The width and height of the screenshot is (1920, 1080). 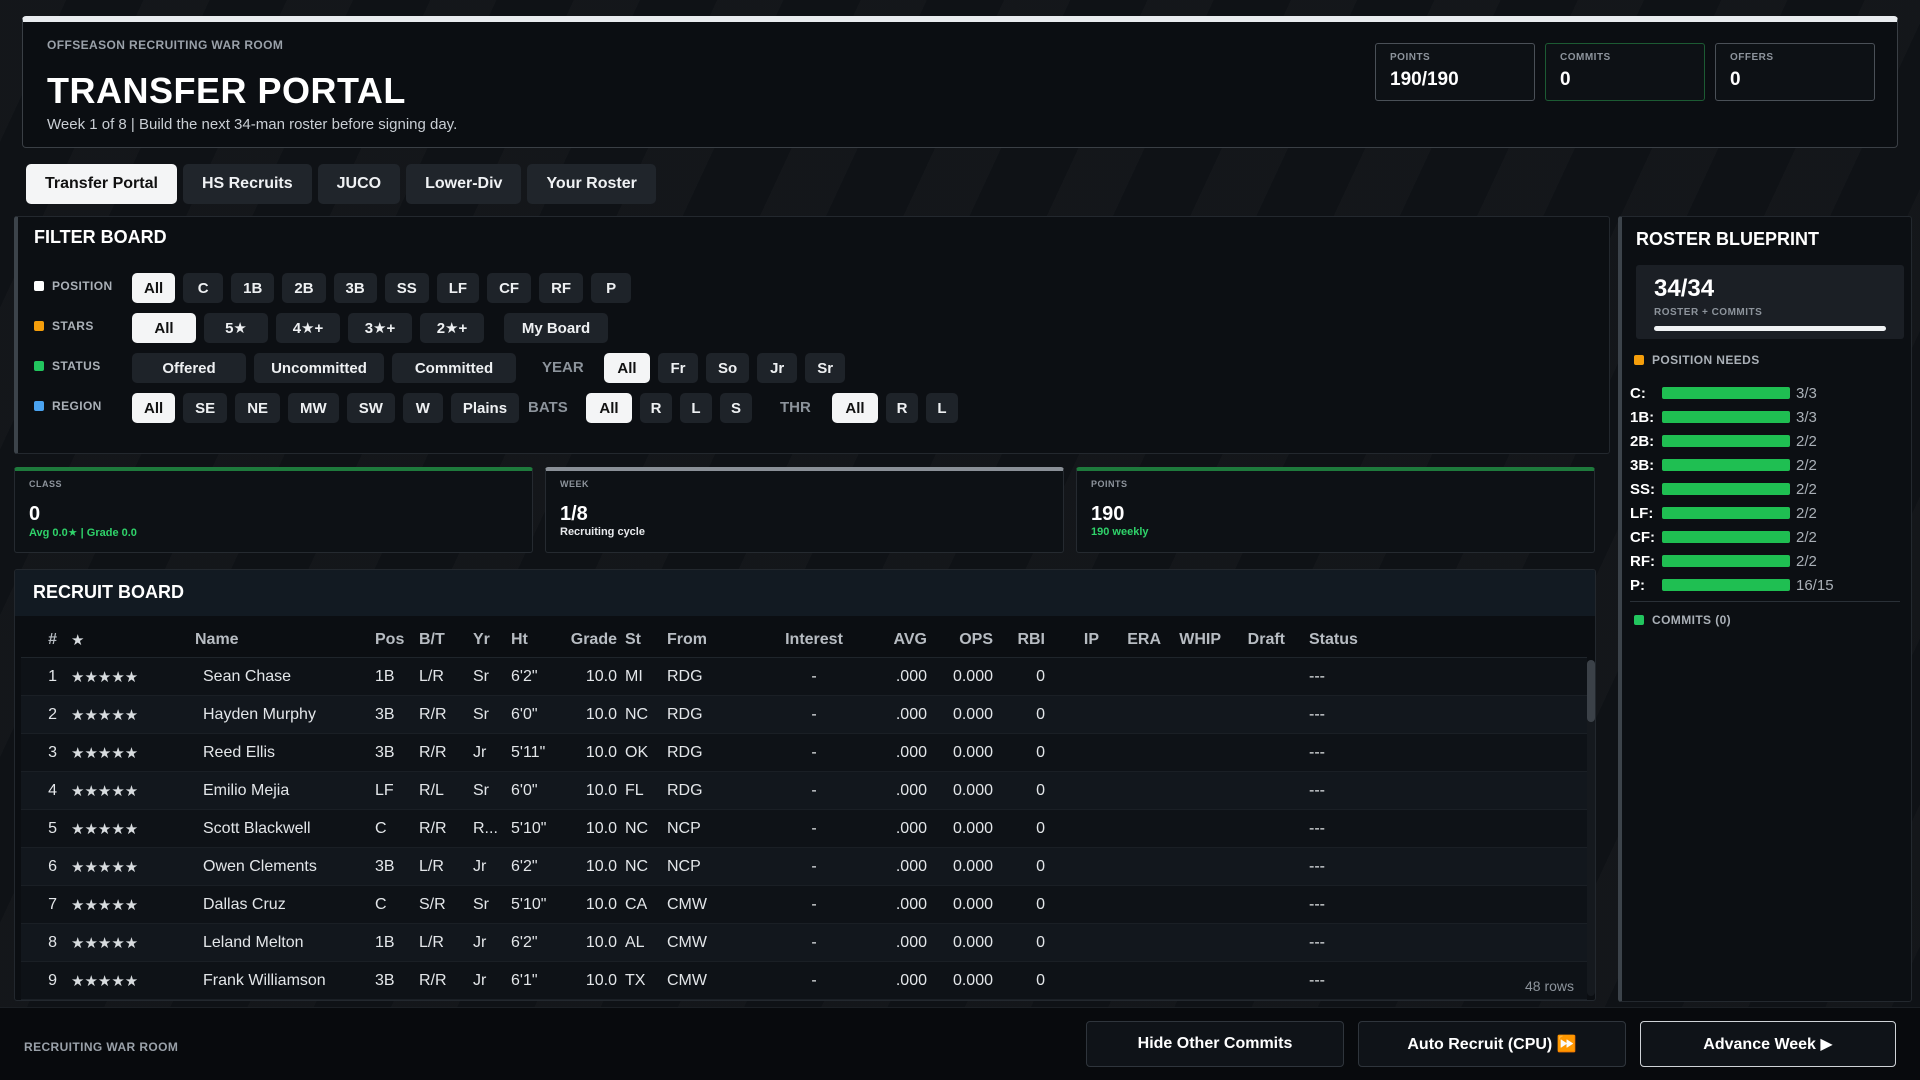 What do you see at coordinates (370, 408) in the screenshot?
I see `region-chip-sw: SW` at bounding box center [370, 408].